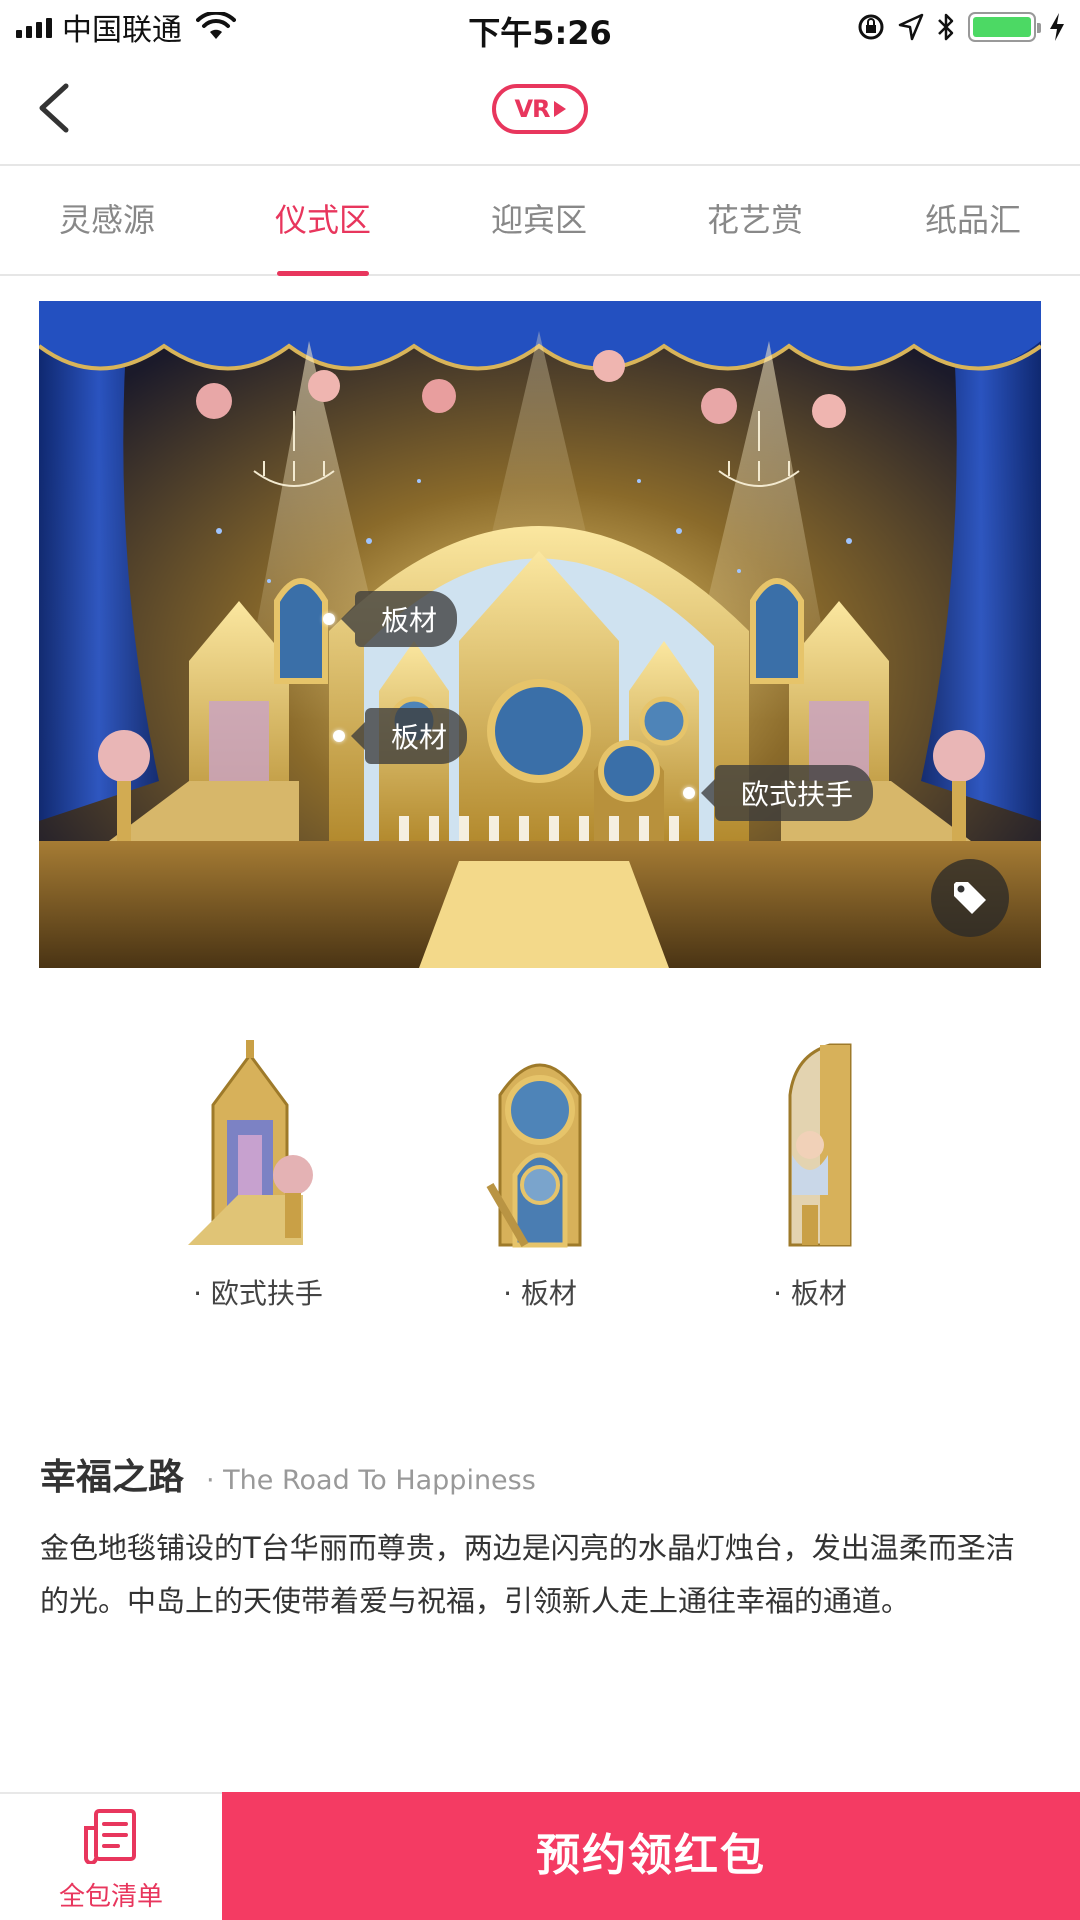  I want to click on hotspot-panel-1: 板材, so click(390, 619).